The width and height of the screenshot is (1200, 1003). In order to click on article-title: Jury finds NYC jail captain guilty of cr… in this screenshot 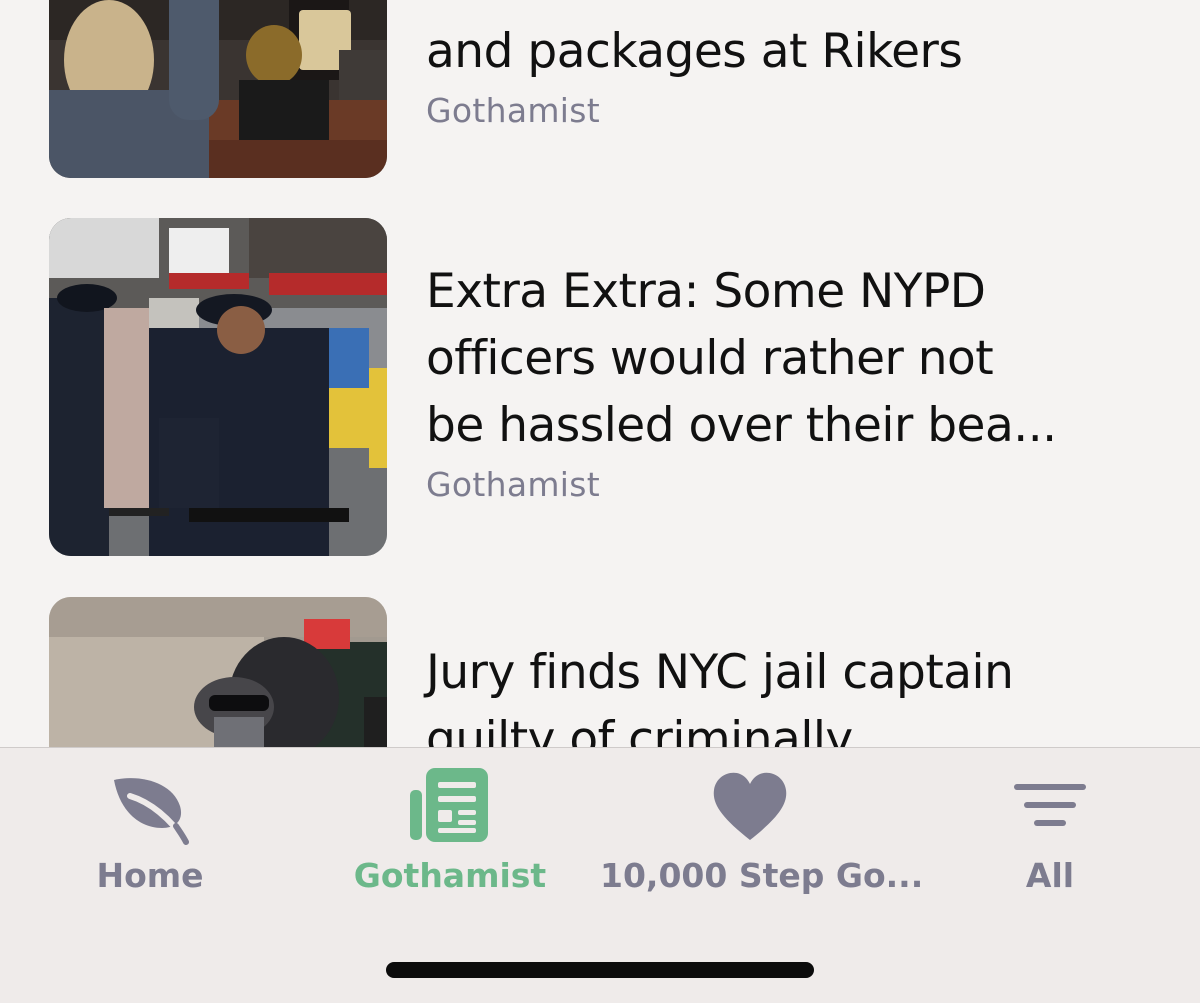, I will do `click(776, 693)`.